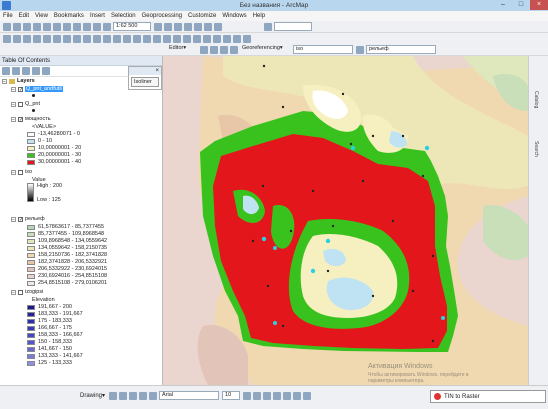 The height and width of the screenshot is (409, 548). What do you see at coordinates (227, 38) in the screenshot?
I see `overview-icon` at bounding box center [227, 38].